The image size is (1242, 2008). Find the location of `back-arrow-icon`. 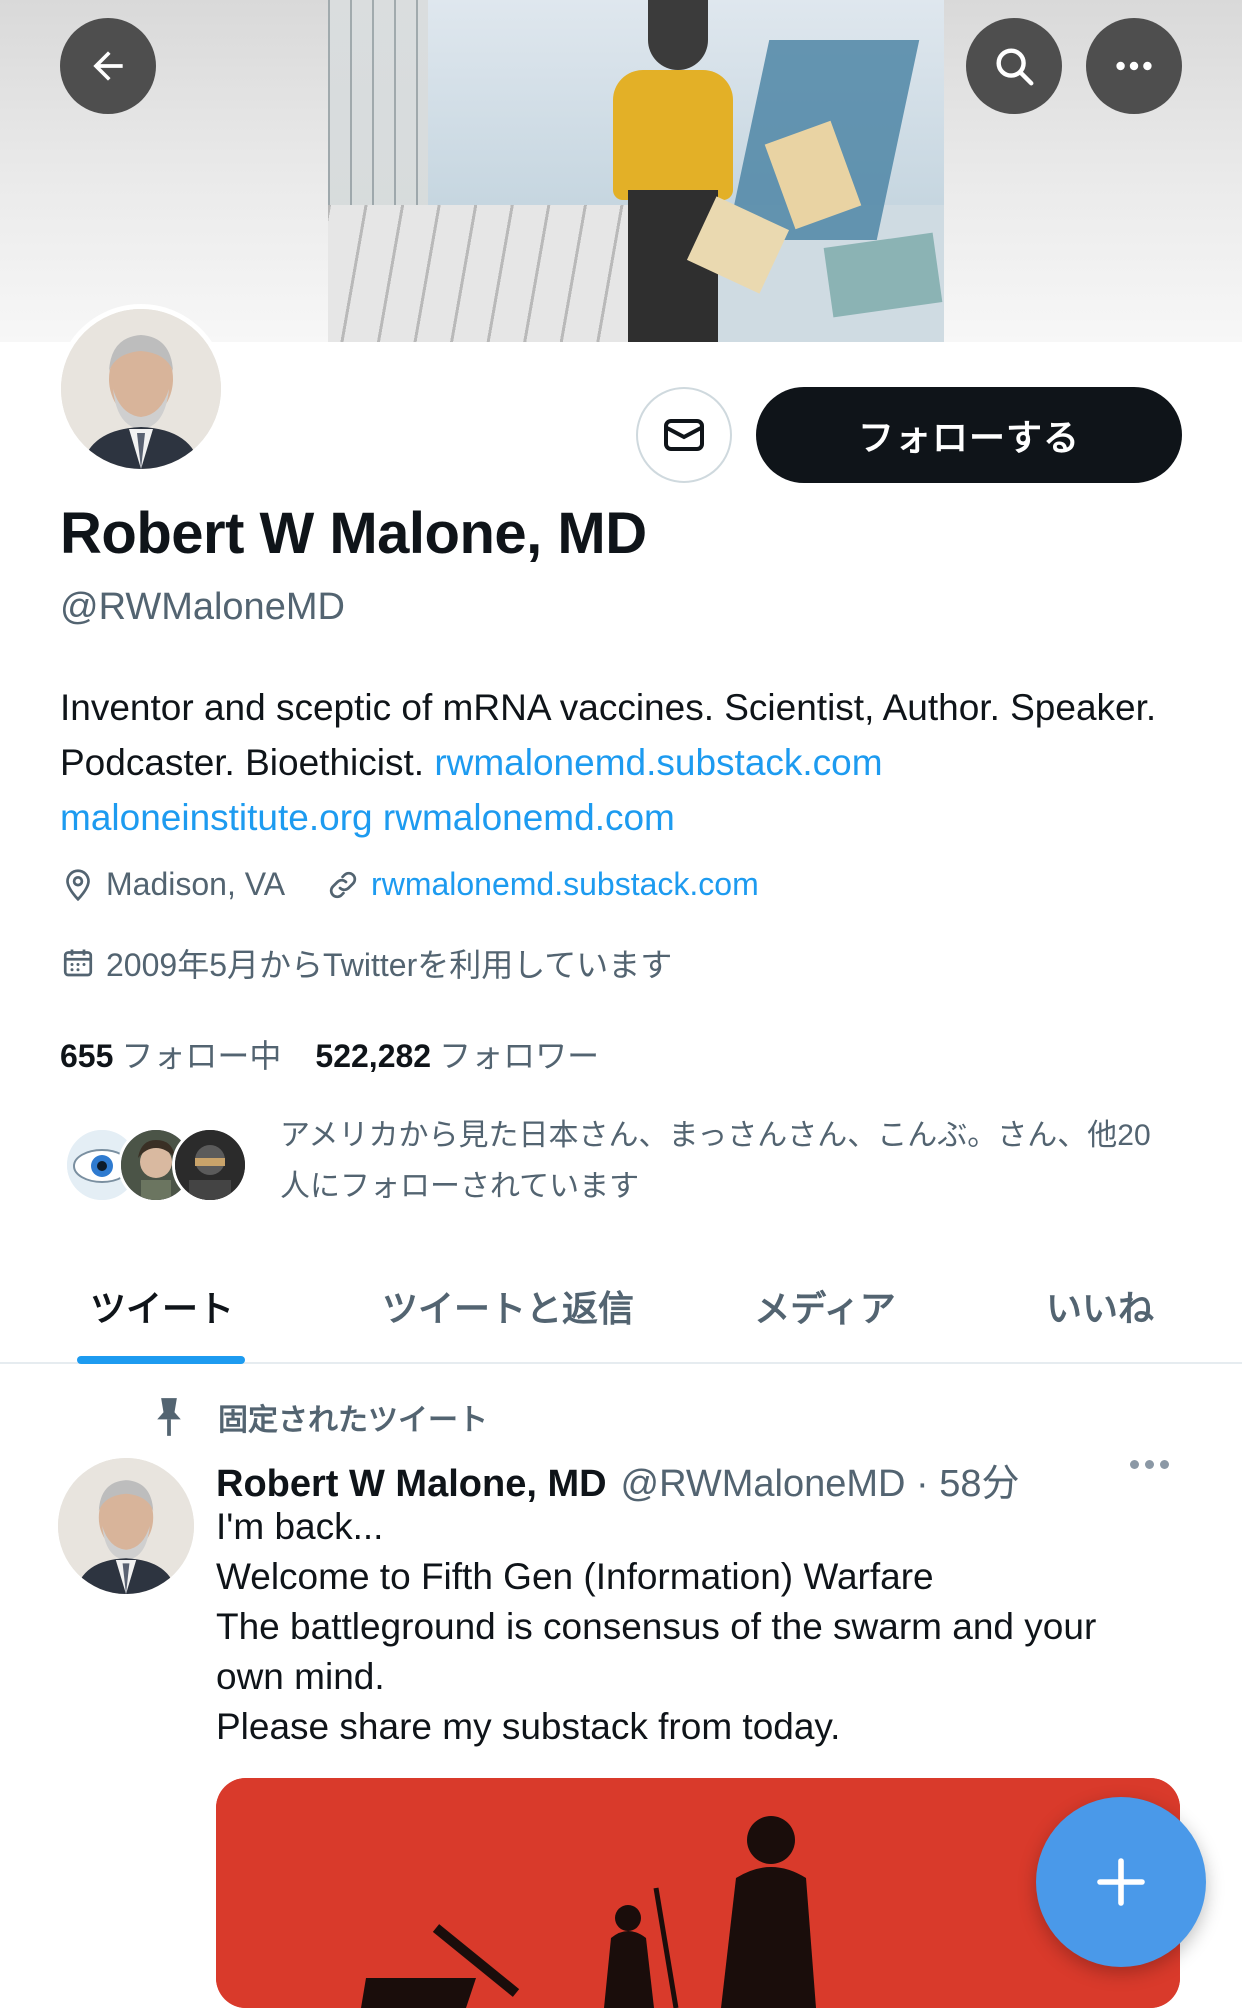

back-arrow-icon is located at coordinates (108, 66).